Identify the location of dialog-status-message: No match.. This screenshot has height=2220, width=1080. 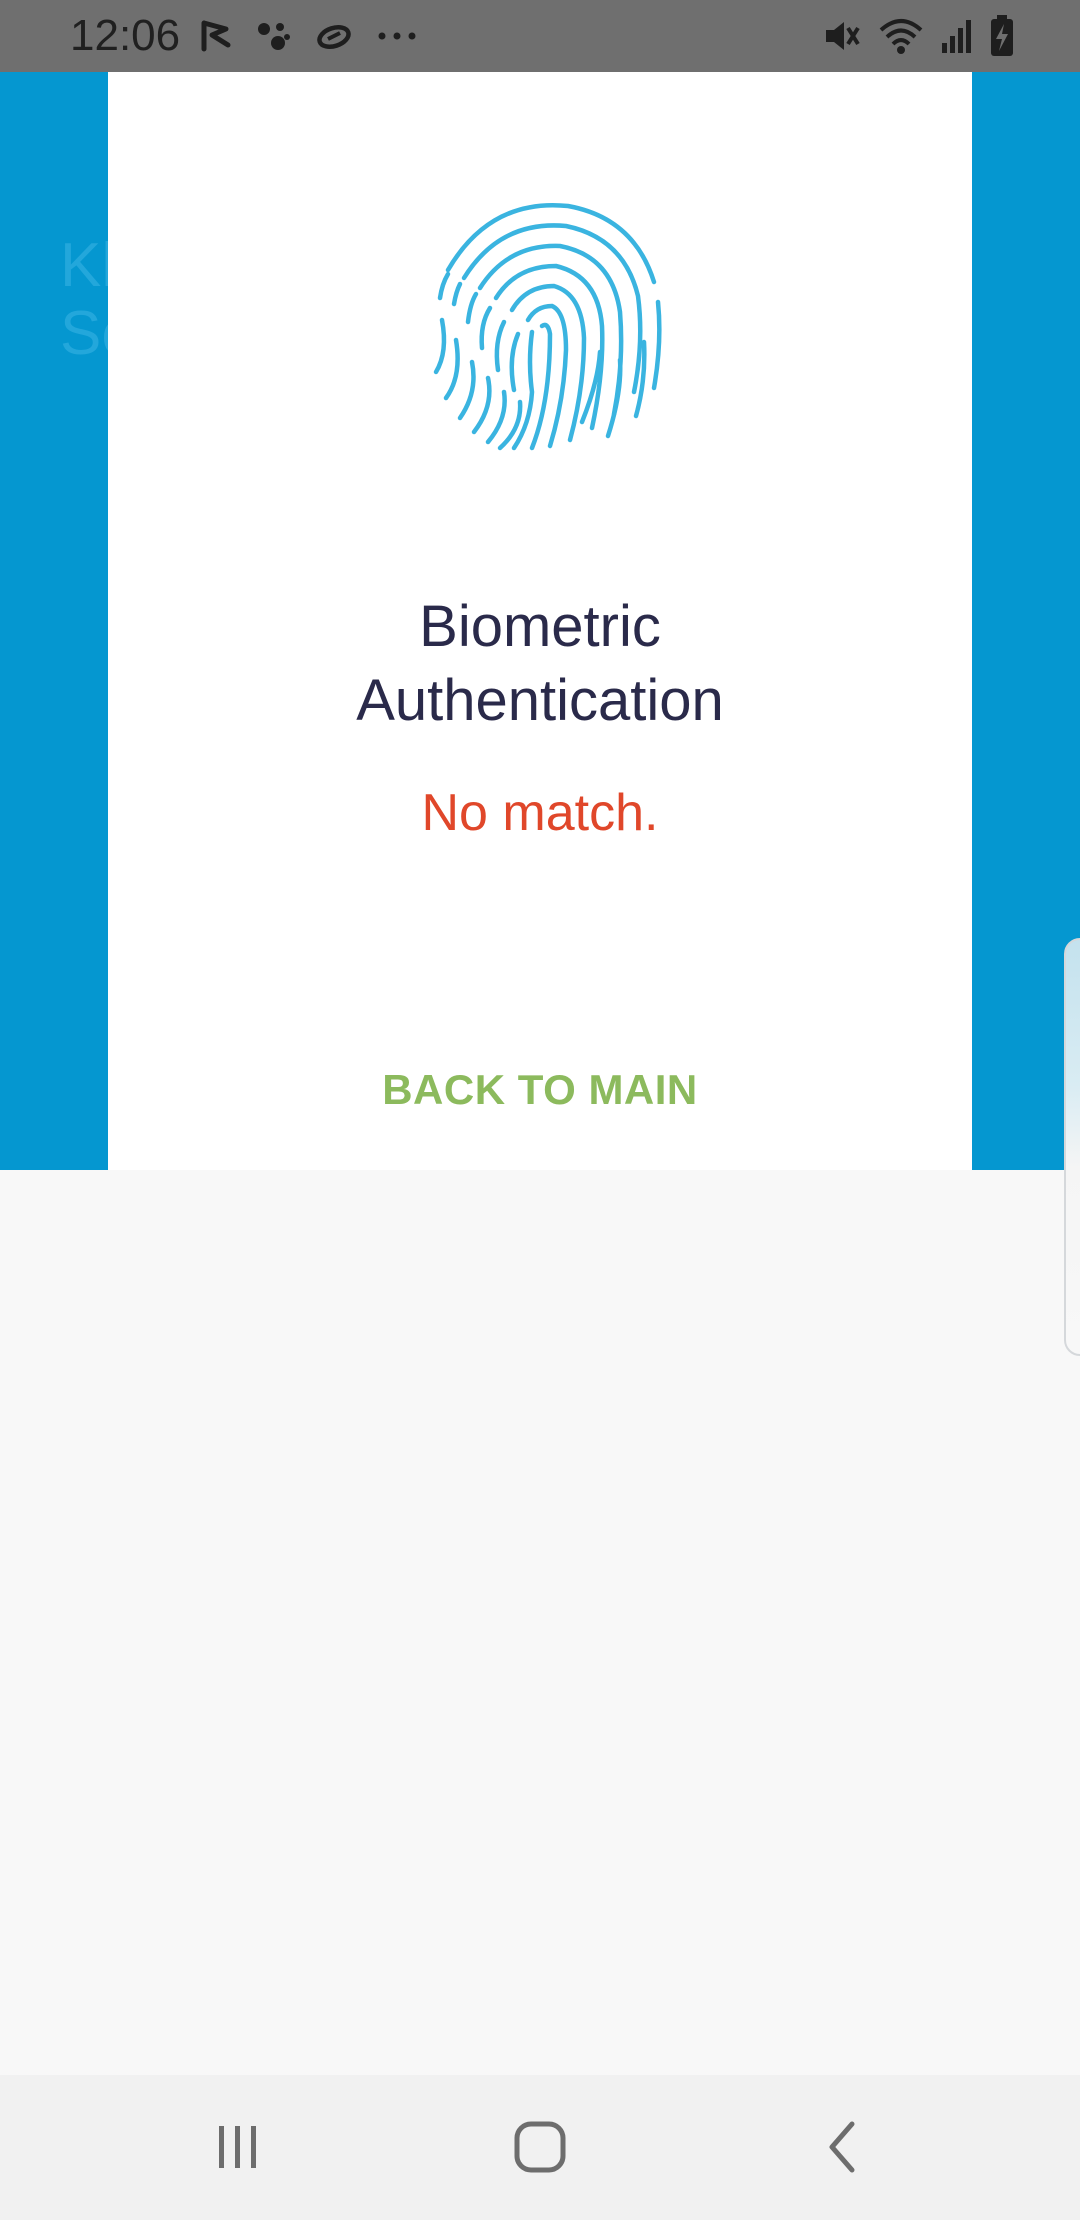
(540, 813).